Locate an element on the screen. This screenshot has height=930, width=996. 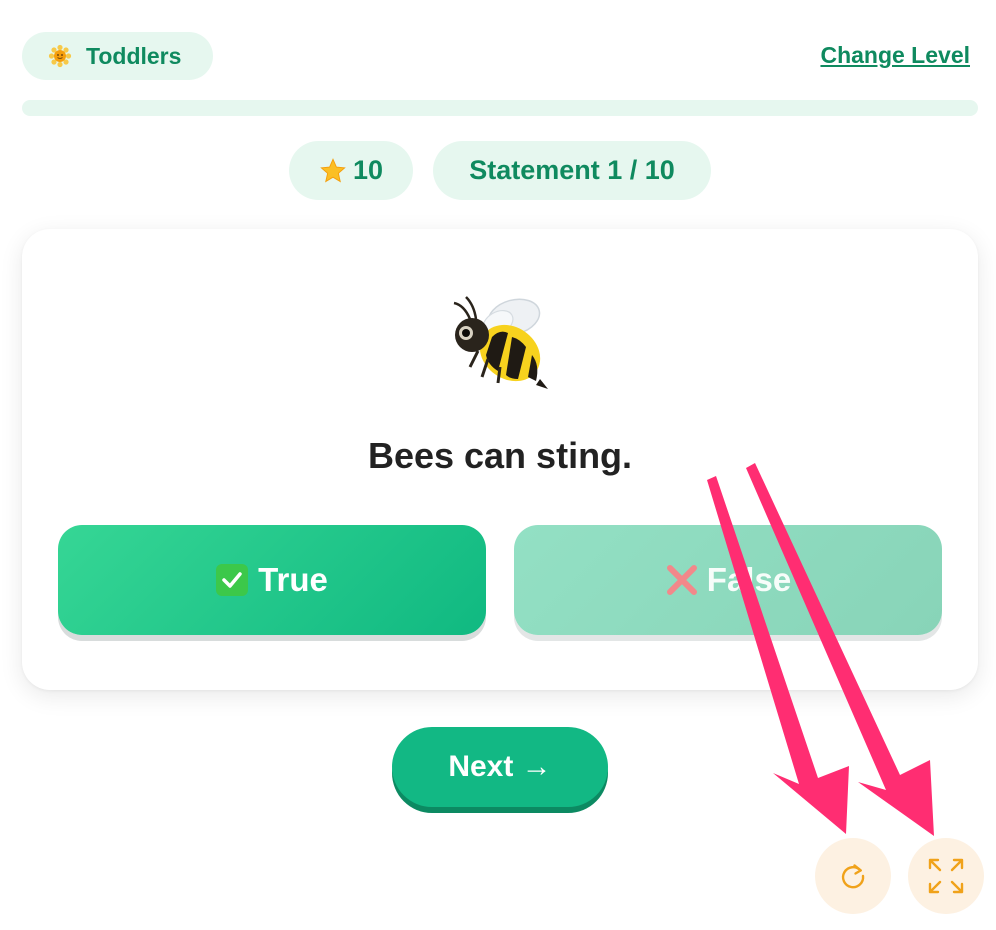
true-button: True is located at coordinates (272, 580).